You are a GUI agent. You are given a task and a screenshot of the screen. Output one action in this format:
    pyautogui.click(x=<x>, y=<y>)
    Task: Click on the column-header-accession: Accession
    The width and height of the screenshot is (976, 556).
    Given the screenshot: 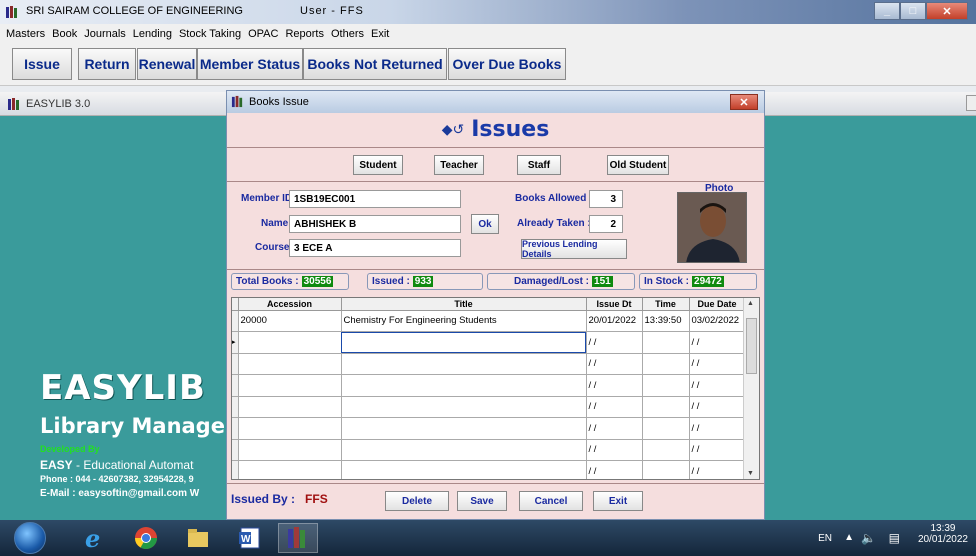 What is the action you would take?
    pyautogui.click(x=290, y=304)
    